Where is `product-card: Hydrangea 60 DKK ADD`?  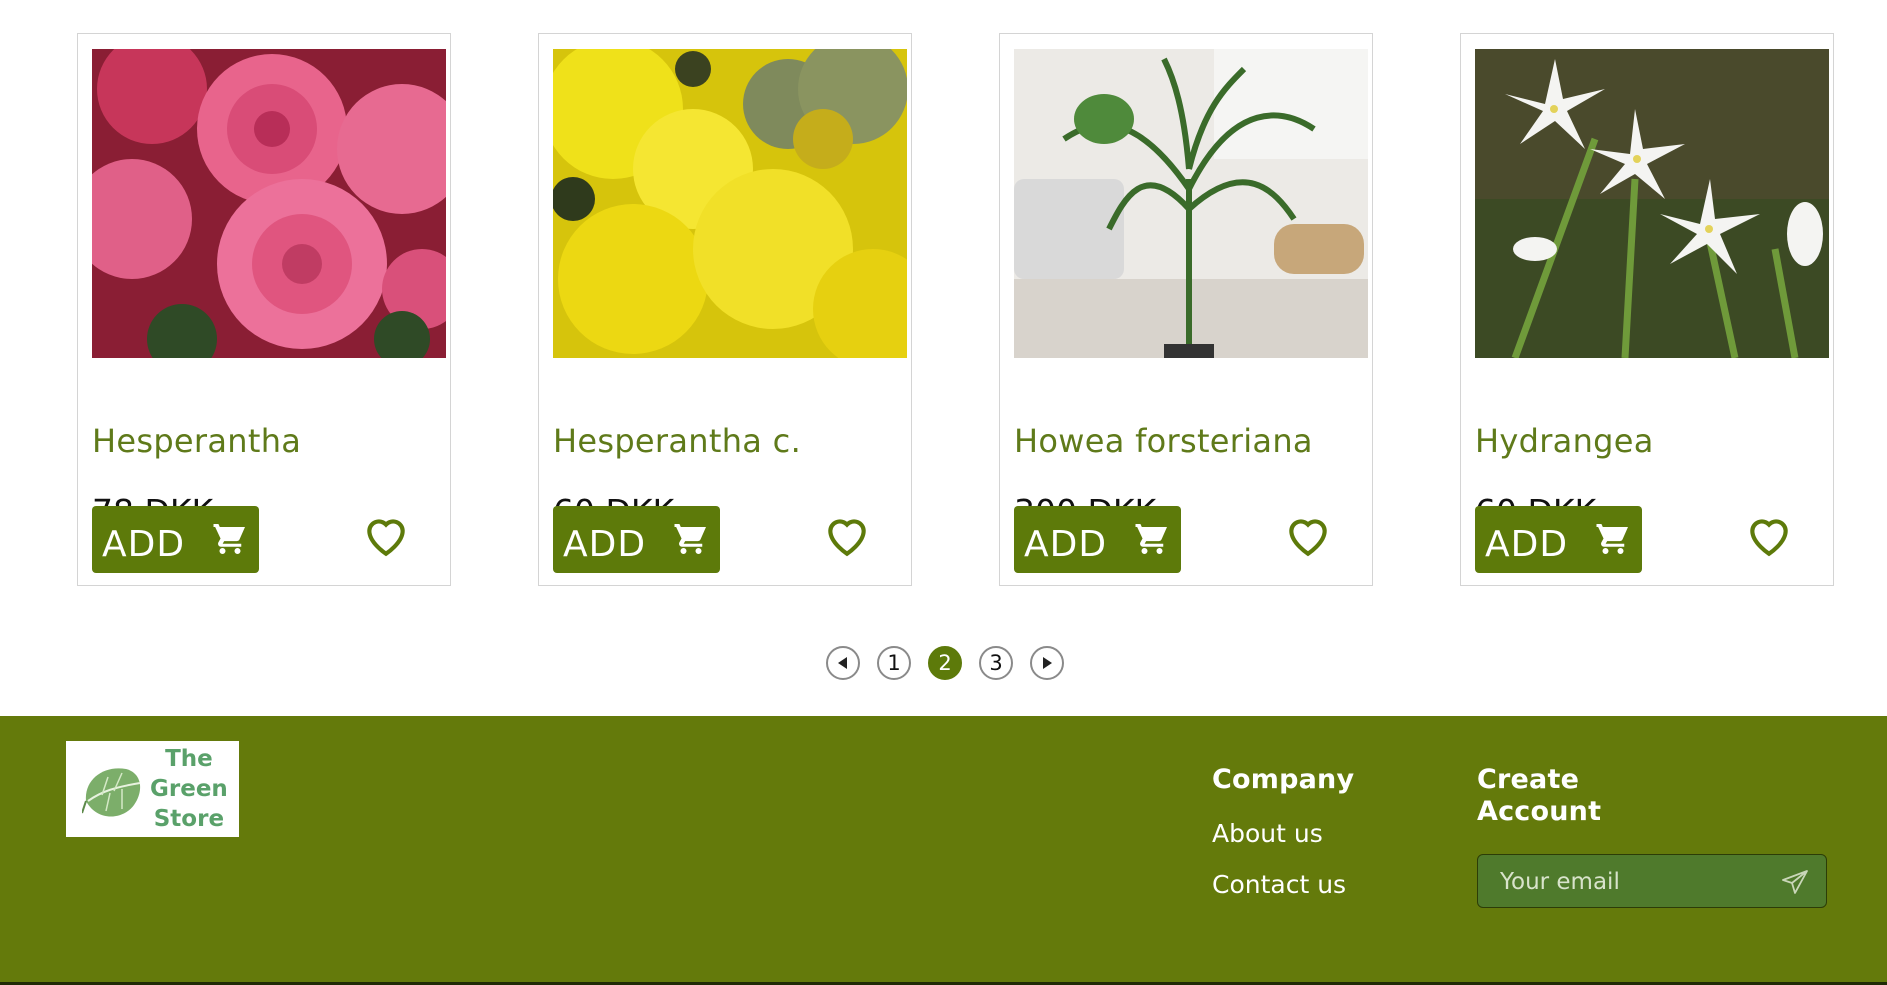 product-card: Hydrangea 60 DKK ADD is located at coordinates (1647, 309).